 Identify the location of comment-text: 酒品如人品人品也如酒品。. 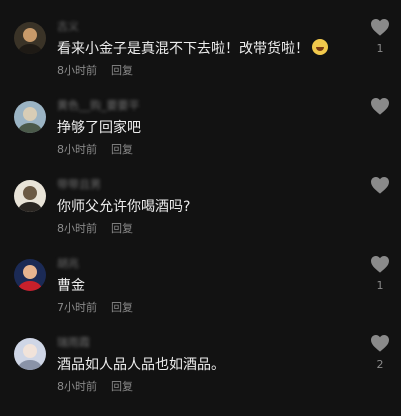
(141, 365).